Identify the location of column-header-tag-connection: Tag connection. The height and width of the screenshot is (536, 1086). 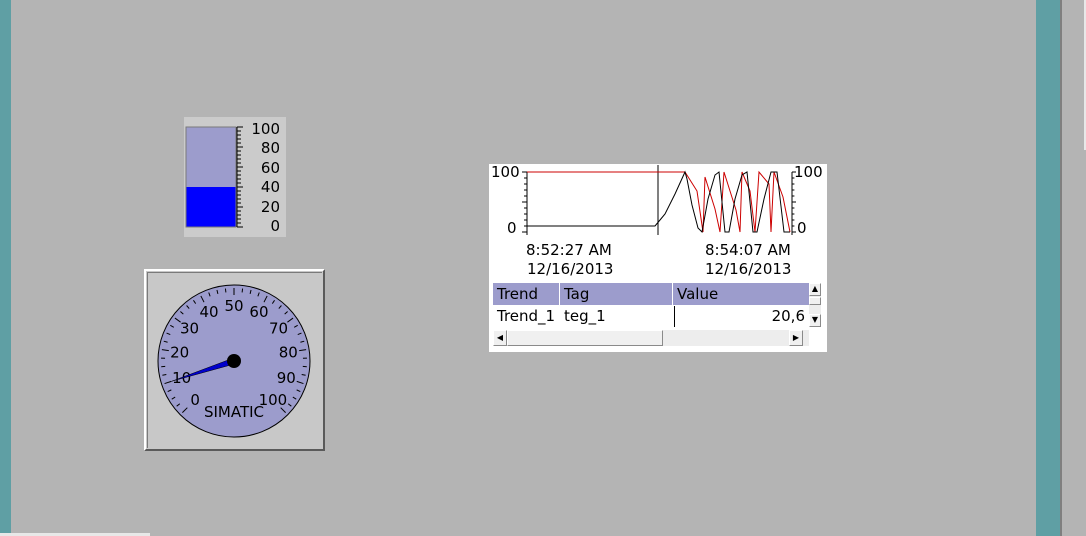
(616, 304).